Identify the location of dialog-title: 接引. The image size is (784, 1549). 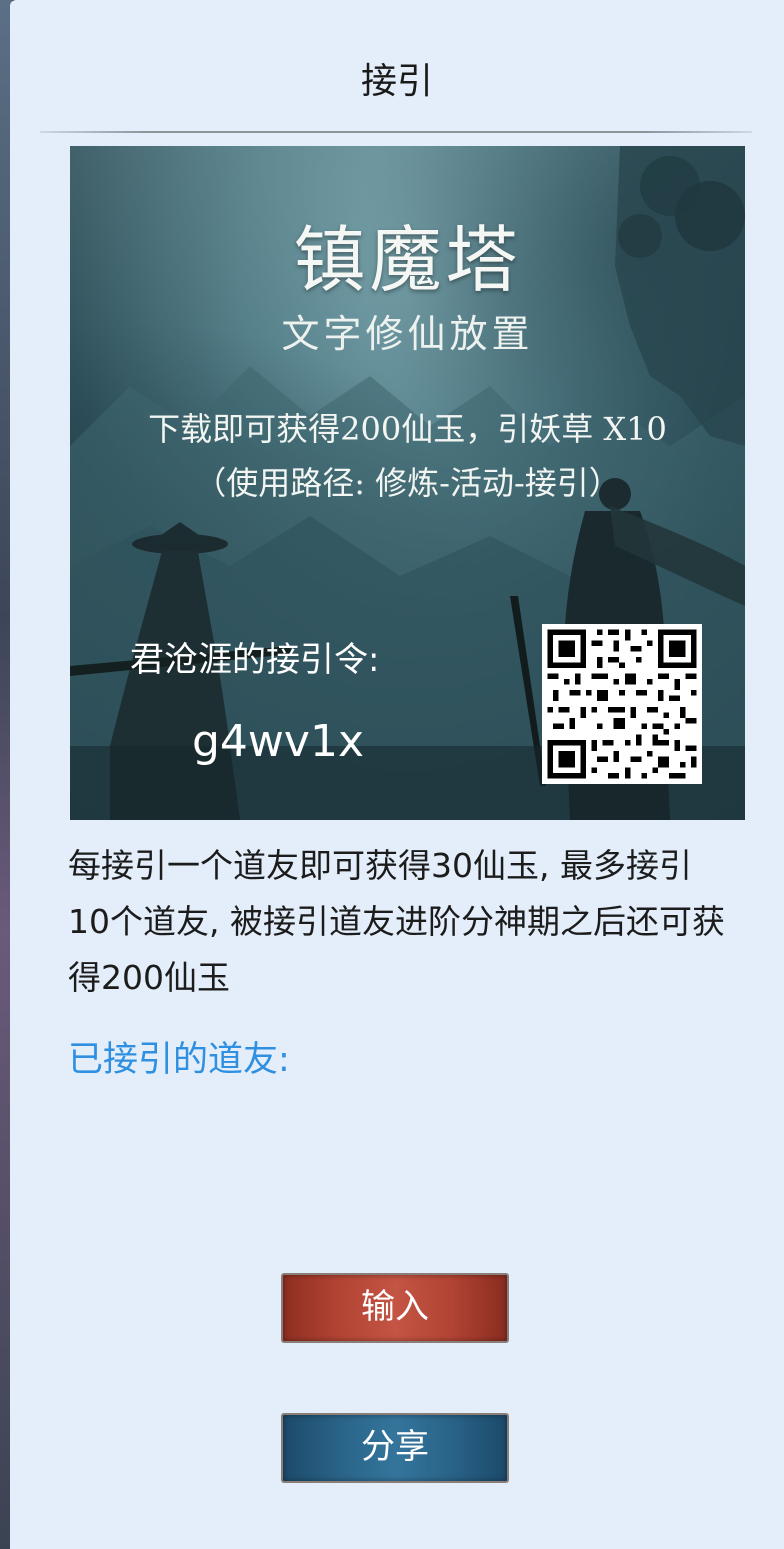
(396, 81).